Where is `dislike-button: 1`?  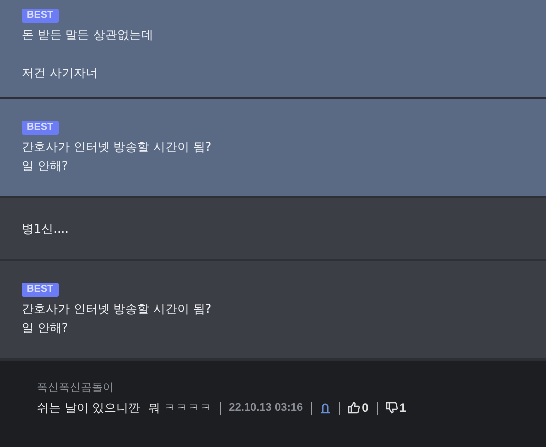
dislike-button: 1 is located at coordinates (396, 408).